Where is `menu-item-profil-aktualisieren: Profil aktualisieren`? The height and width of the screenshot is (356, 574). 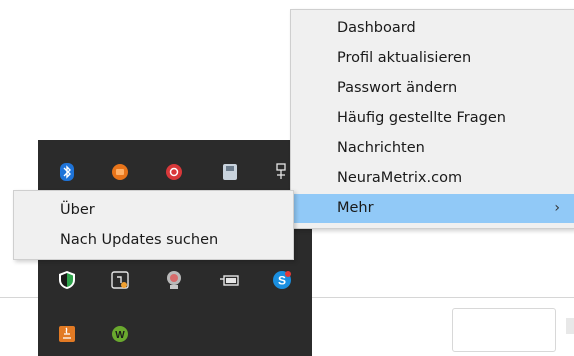 menu-item-profil-aktualisieren: Profil aktualisieren is located at coordinates (432, 58).